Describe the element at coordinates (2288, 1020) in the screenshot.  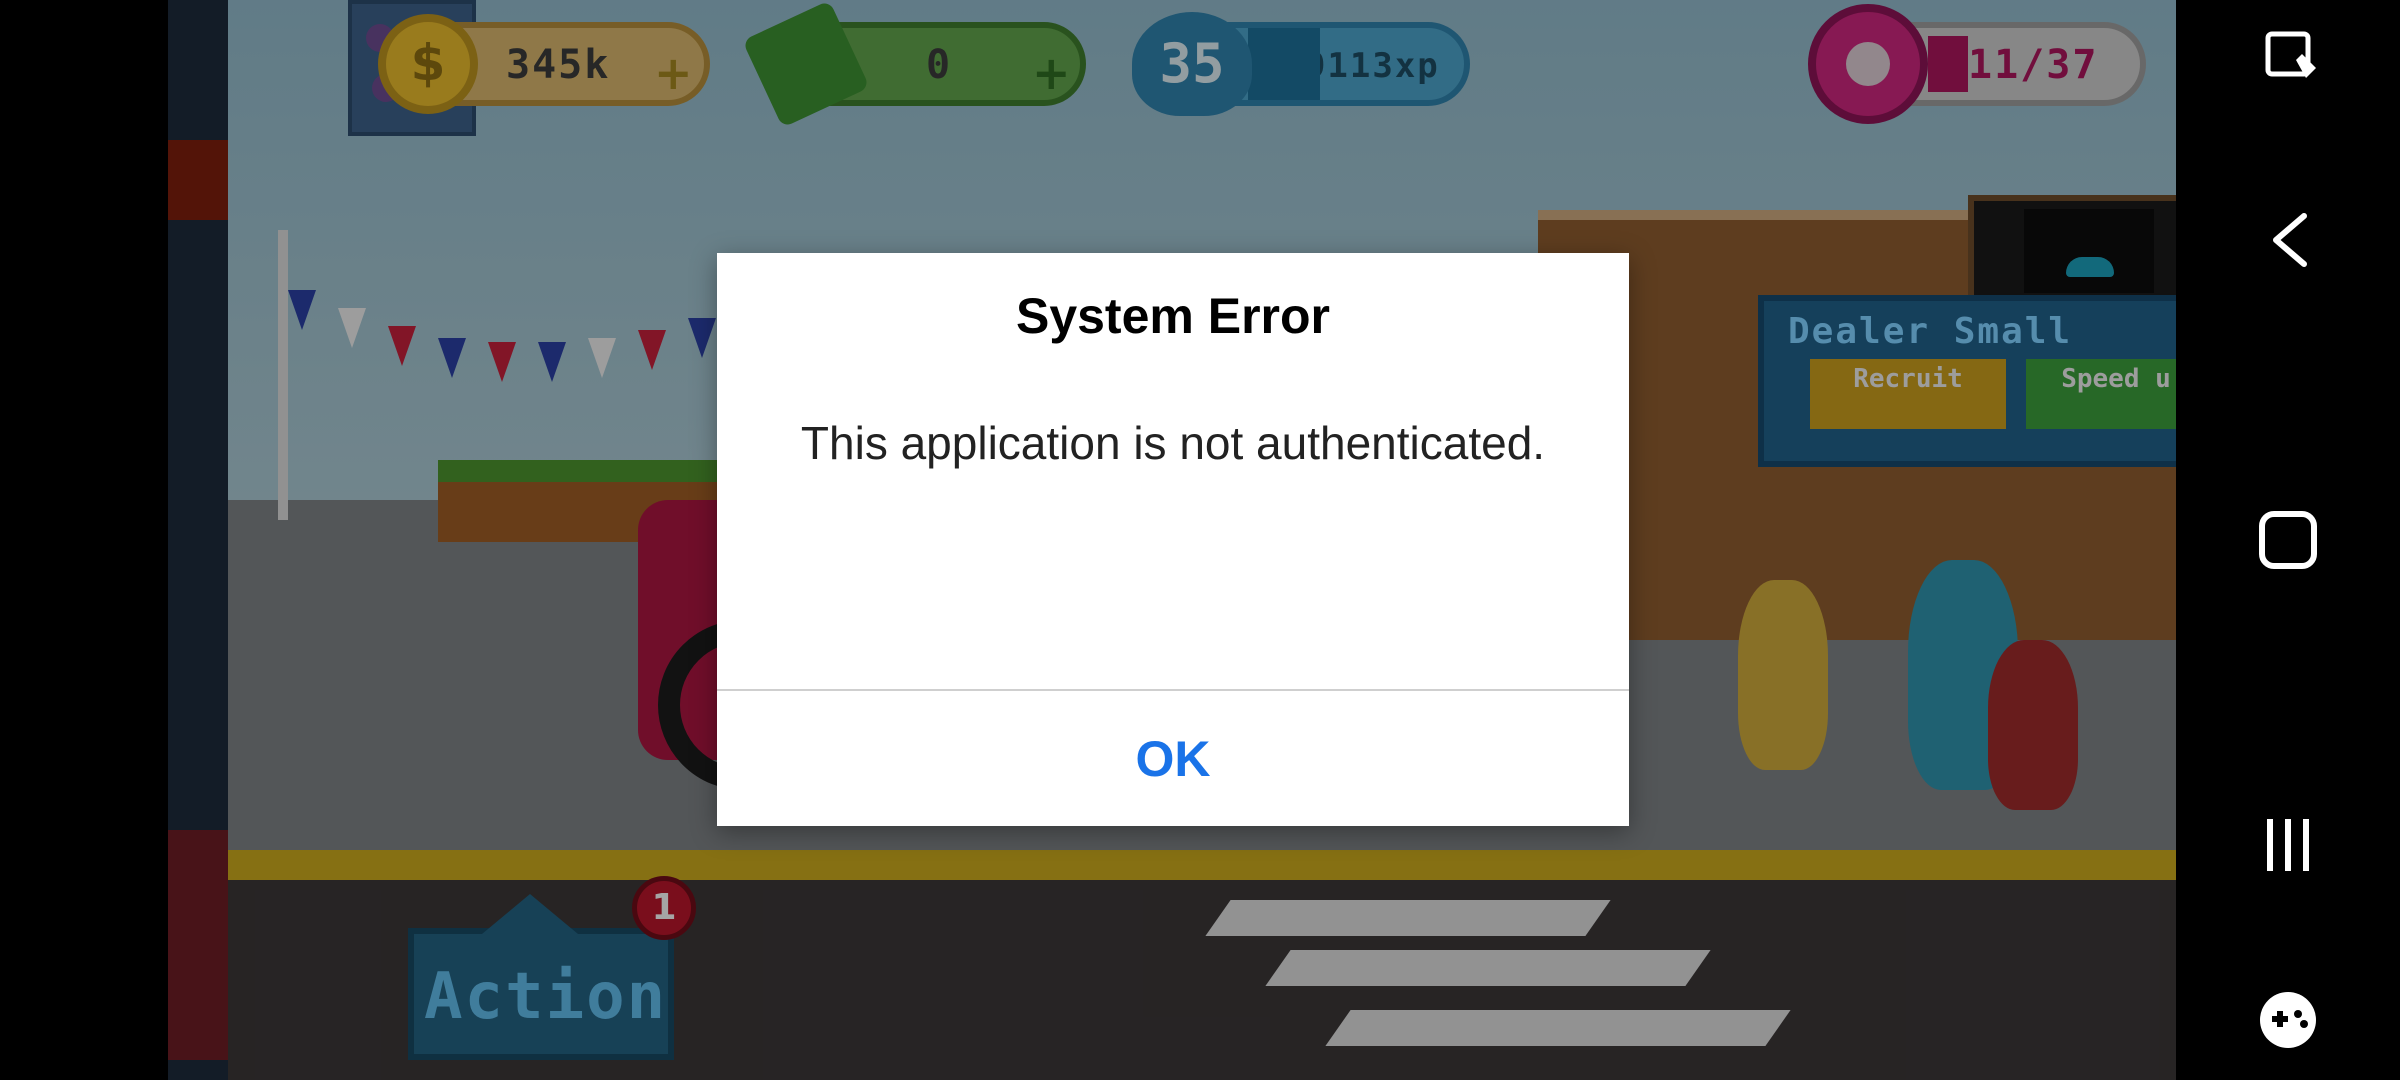
I see `game-tools-icon` at that location.